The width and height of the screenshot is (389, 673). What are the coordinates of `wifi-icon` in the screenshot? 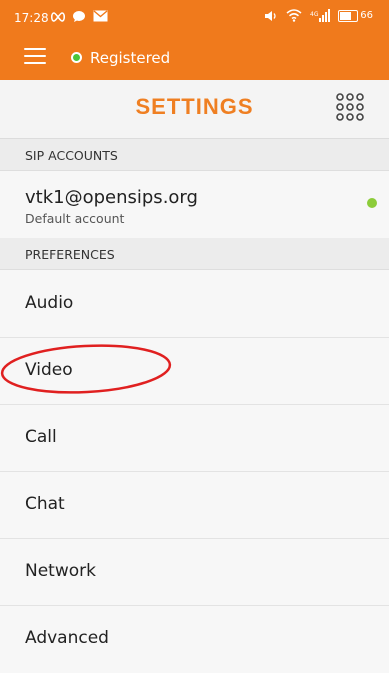 It's located at (294, 15).